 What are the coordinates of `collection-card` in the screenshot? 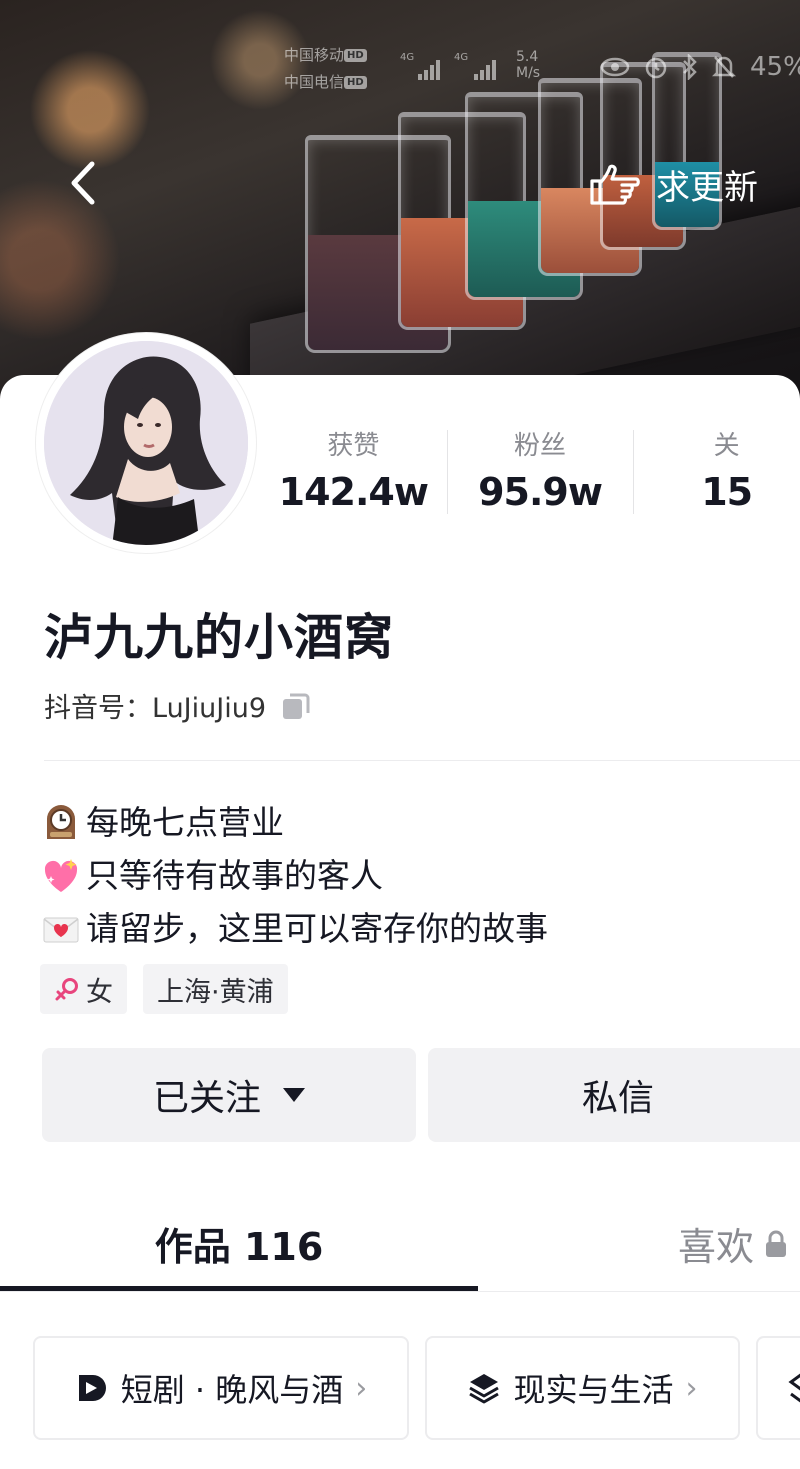 It's located at (778, 1388).